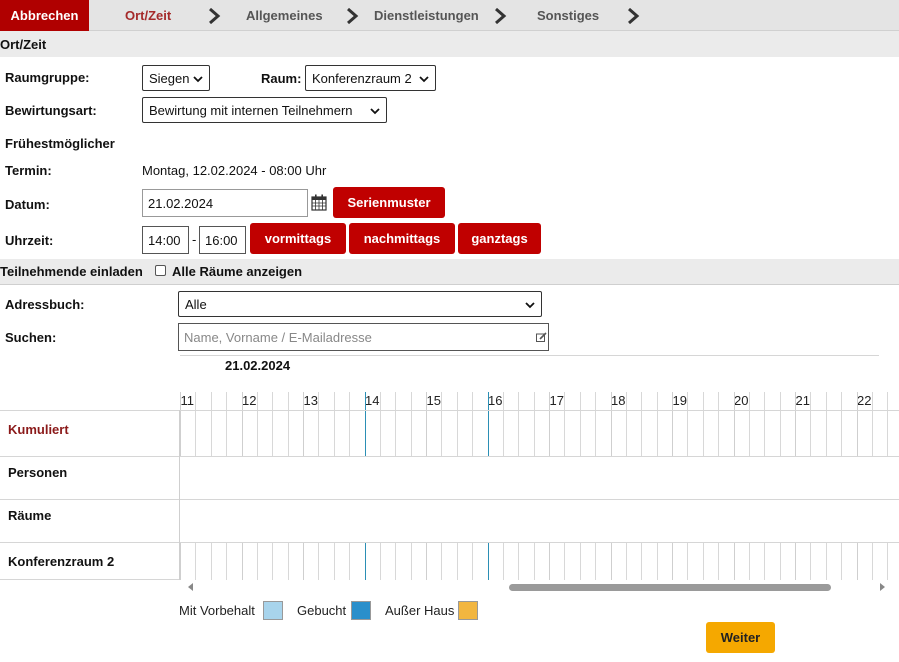  What do you see at coordinates (556, 400) in the screenshot?
I see `hour-label: 17` at bounding box center [556, 400].